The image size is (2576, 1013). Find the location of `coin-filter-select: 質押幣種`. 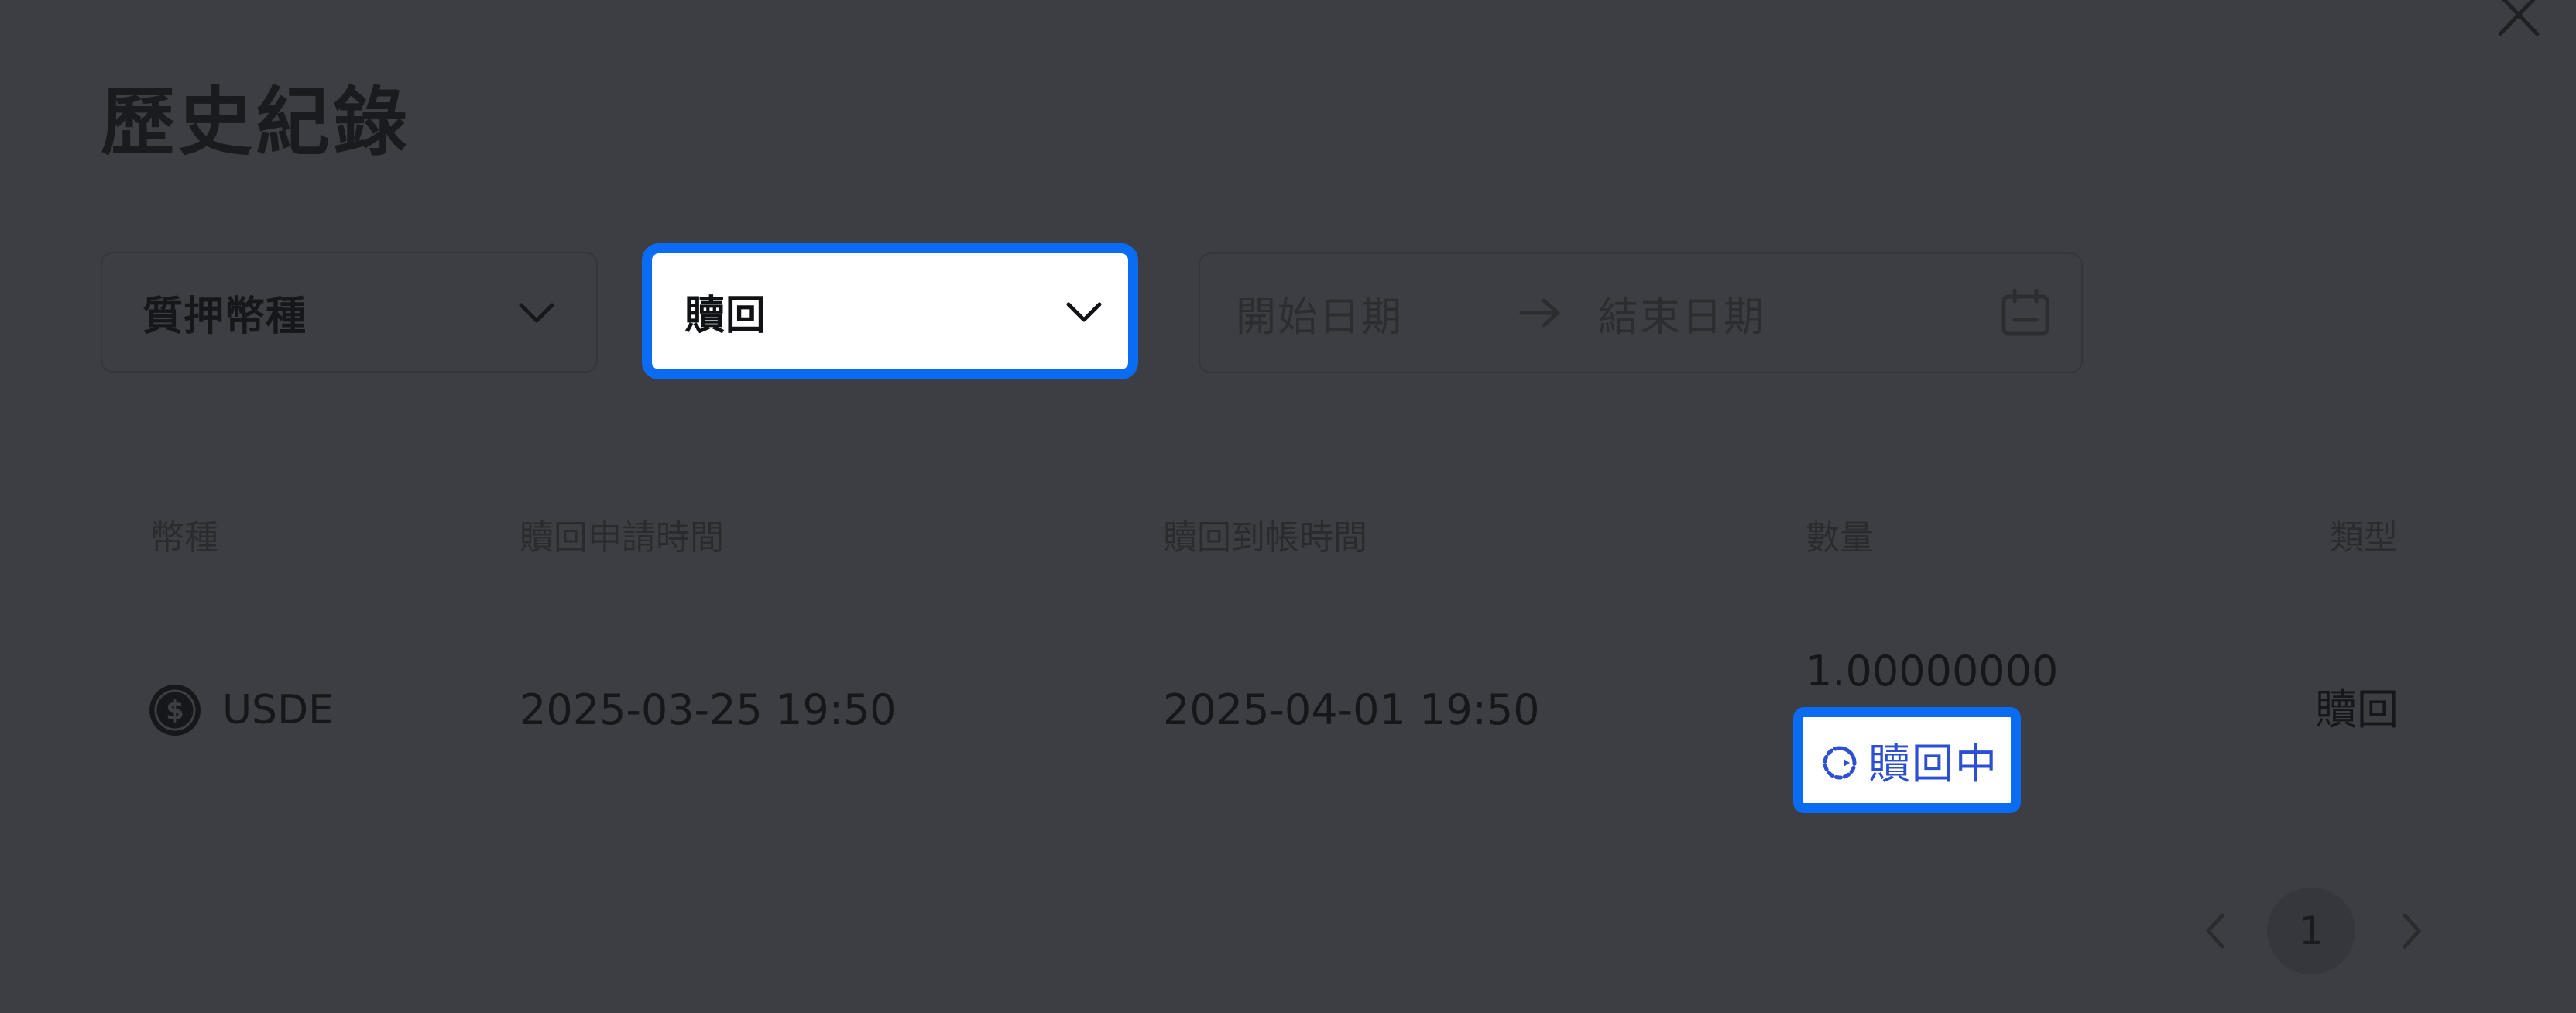

coin-filter-select: 質押幣種 is located at coordinates (349, 312).